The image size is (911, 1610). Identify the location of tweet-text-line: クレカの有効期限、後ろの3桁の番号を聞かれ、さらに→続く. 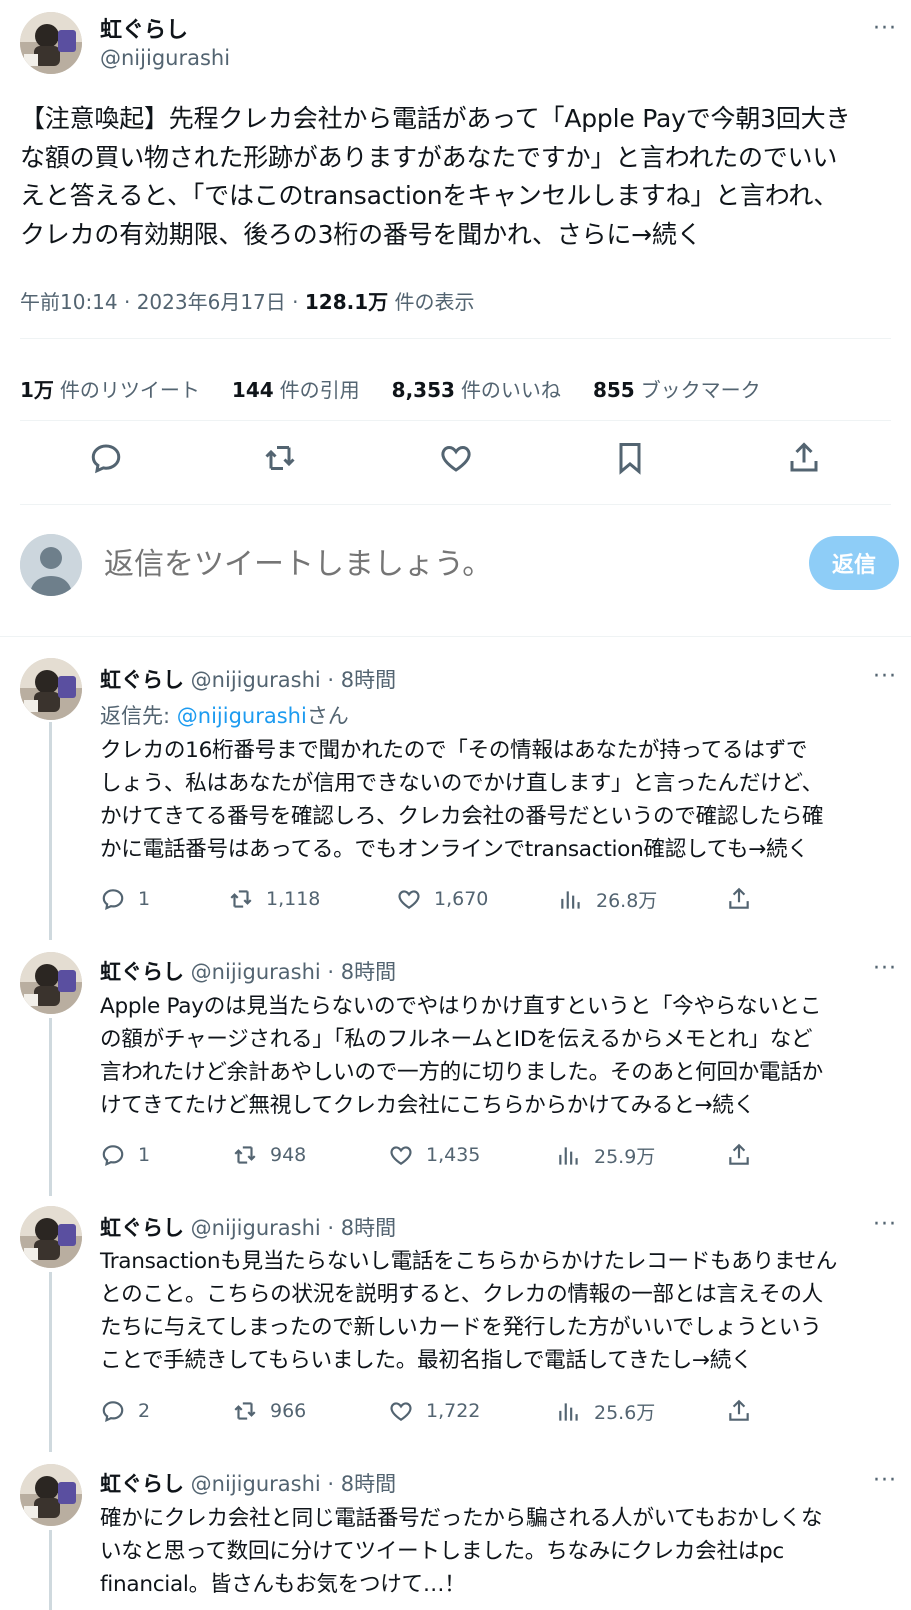
(361, 234).